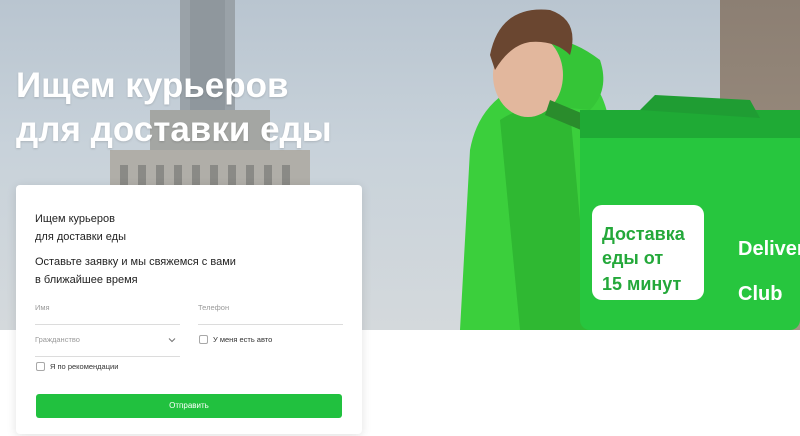 This screenshot has height=436, width=800. What do you see at coordinates (270, 314) in the screenshot?
I see `phone-field: Телефон` at bounding box center [270, 314].